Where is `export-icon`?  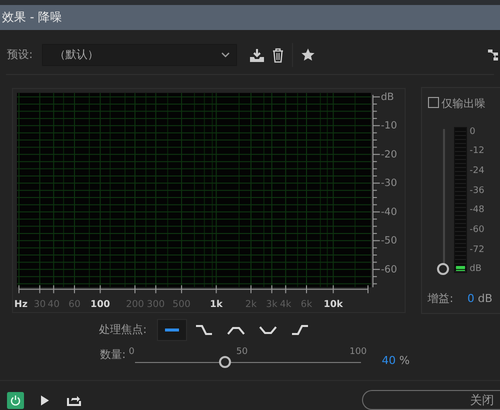 export-icon is located at coordinates (74, 400).